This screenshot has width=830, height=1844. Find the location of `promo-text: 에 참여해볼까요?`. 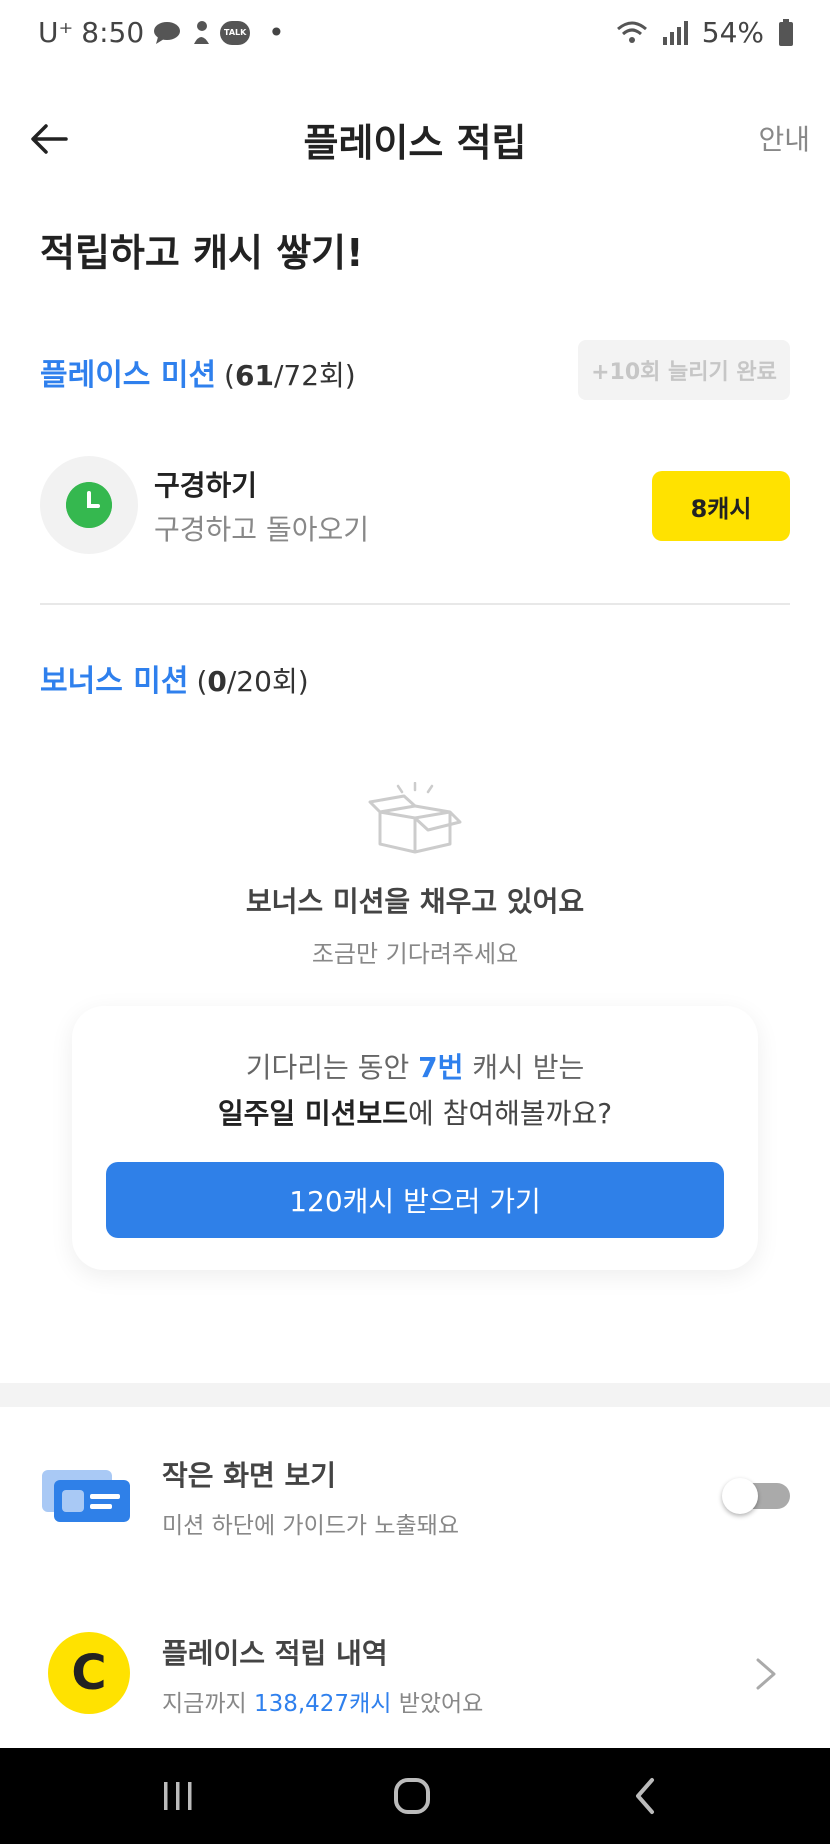

promo-text: 에 참여해볼까요? is located at coordinates (510, 1113).